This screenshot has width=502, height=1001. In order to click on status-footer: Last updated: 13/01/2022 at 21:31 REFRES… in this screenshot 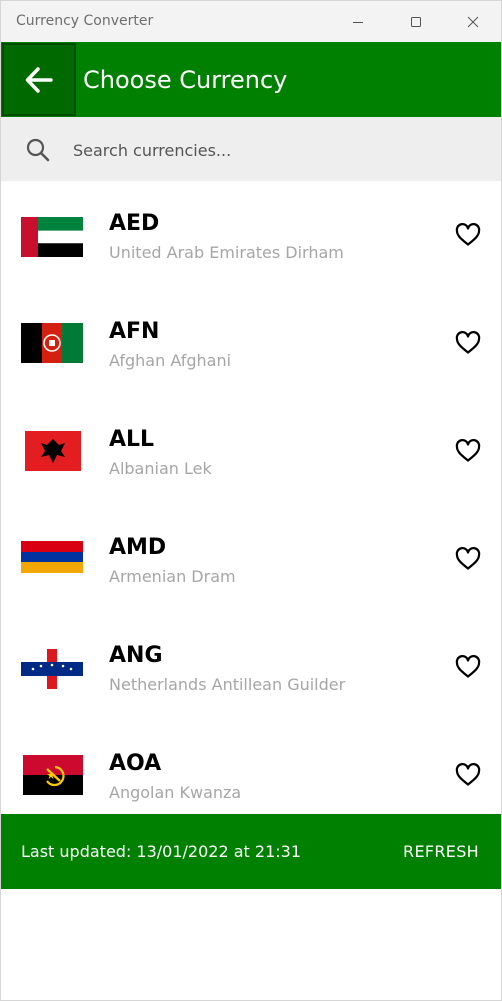, I will do `click(251, 851)`.